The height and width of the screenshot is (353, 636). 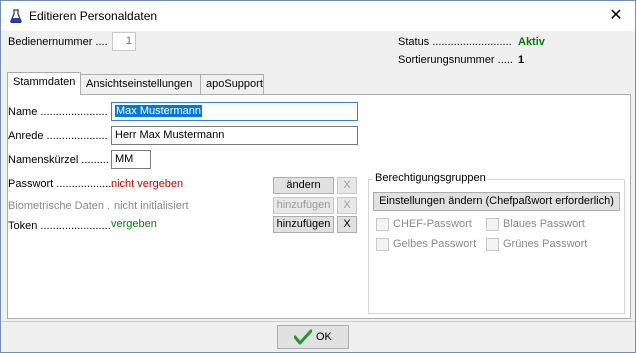 What do you see at coordinates (140, 84) in the screenshot?
I see `tab-ansichtseinstellungen: Ansichtseinstellungen` at bounding box center [140, 84].